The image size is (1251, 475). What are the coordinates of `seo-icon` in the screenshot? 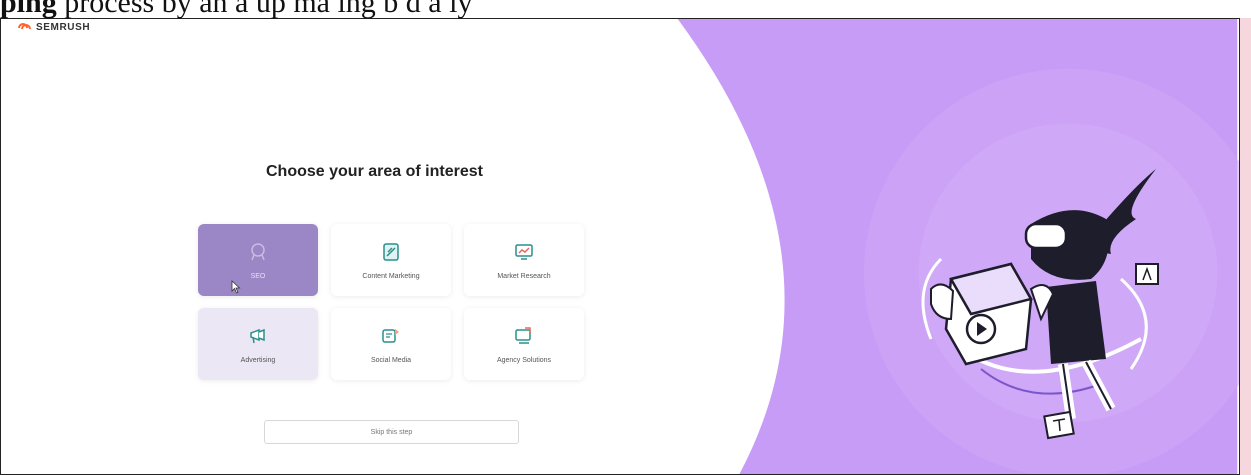 It's located at (258, 251).